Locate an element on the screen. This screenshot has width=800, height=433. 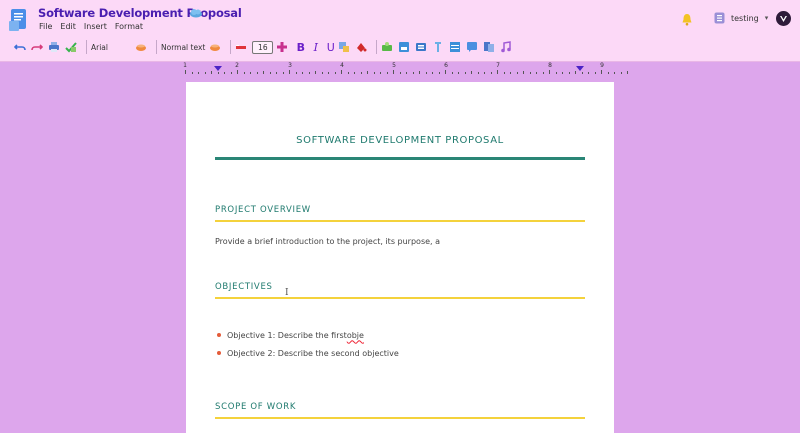
insert-comment-icon is located at coordinates (472, 47).